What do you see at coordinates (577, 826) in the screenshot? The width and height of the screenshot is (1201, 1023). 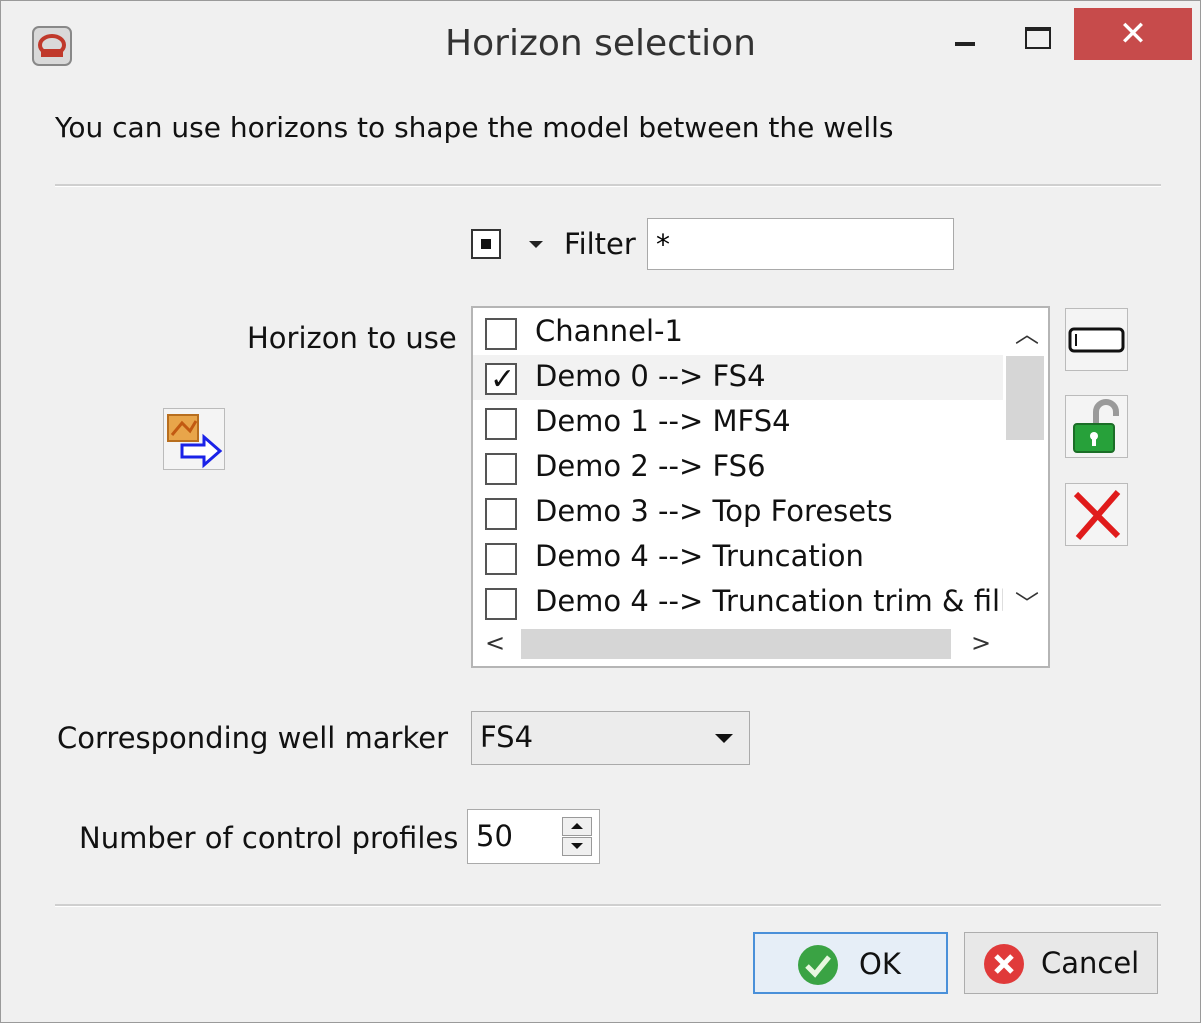 I see `spinner-up-icon` at bounding box center [577, 826].